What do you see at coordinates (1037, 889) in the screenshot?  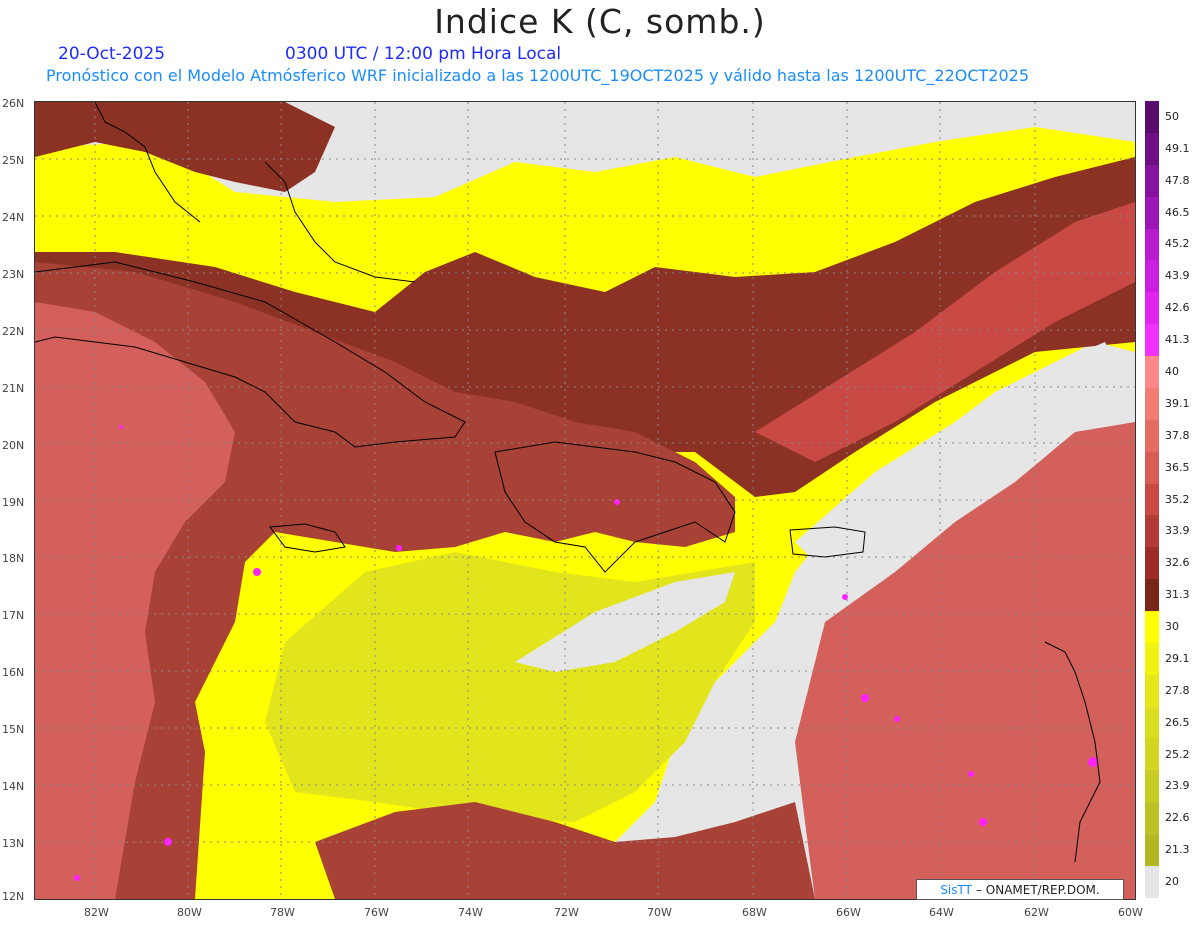 I see `credit-text: – ONAMET/REP.DOM.` at bounding box center [1037, 889].